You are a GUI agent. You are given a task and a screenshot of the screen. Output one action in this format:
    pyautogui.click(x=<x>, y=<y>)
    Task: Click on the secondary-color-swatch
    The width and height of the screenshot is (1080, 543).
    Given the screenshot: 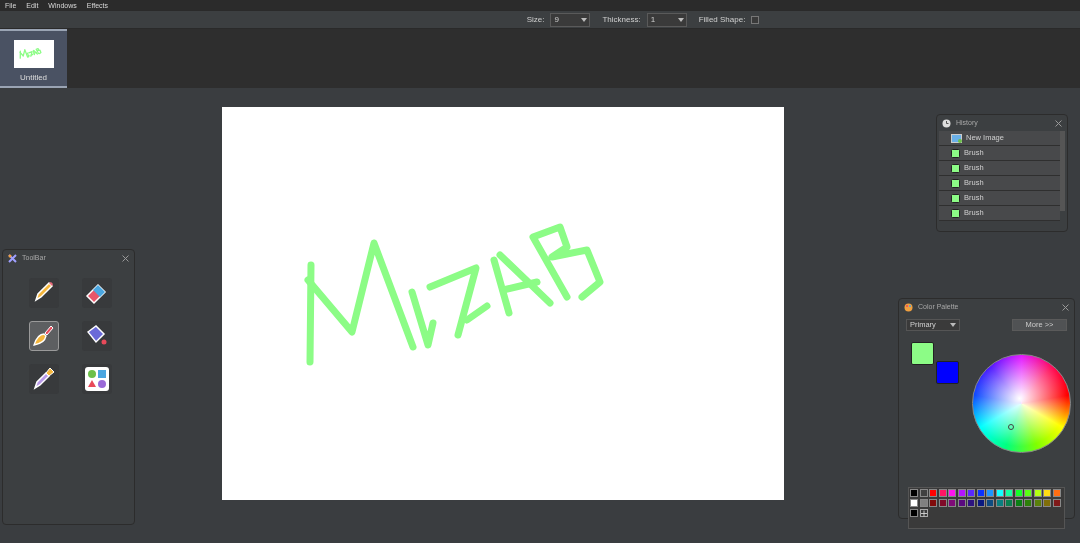 What is the action you would take?
    pyautogui.click(x=947, y=372)
    